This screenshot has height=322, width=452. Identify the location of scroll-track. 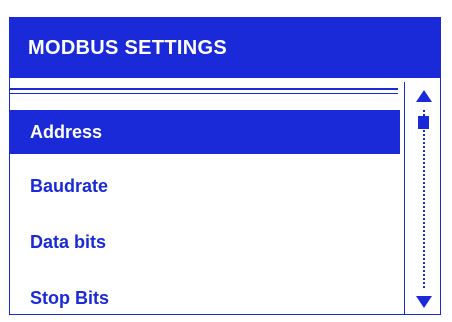
(424, 199).